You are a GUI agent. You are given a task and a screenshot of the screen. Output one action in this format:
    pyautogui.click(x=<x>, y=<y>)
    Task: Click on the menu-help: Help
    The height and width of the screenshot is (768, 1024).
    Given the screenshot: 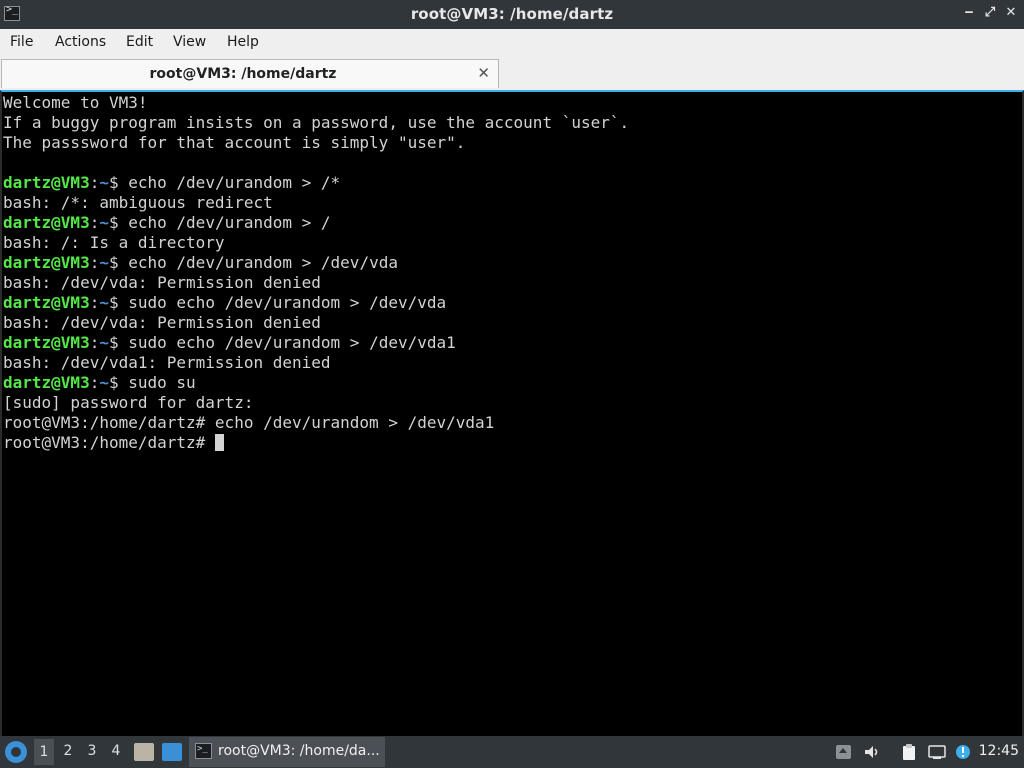 What is the action you would take?
    pyautogui.click(x=243, y=42)
    